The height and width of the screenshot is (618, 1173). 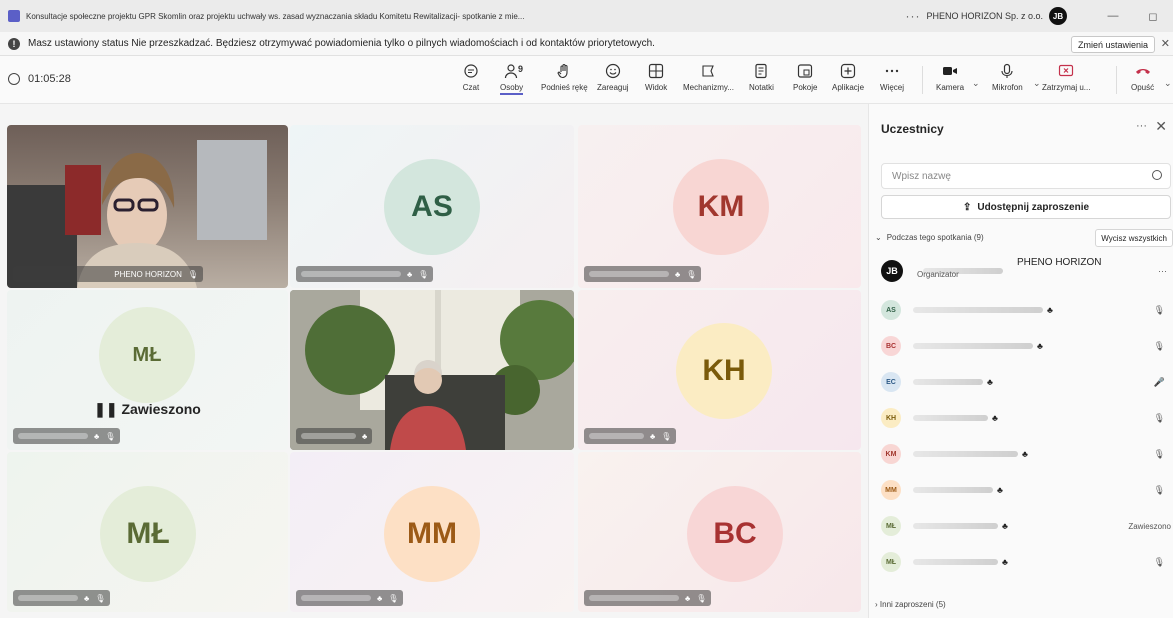 I want to click on video-tile-kh: KH ♣ 🎙, so click(x=719, y=370).